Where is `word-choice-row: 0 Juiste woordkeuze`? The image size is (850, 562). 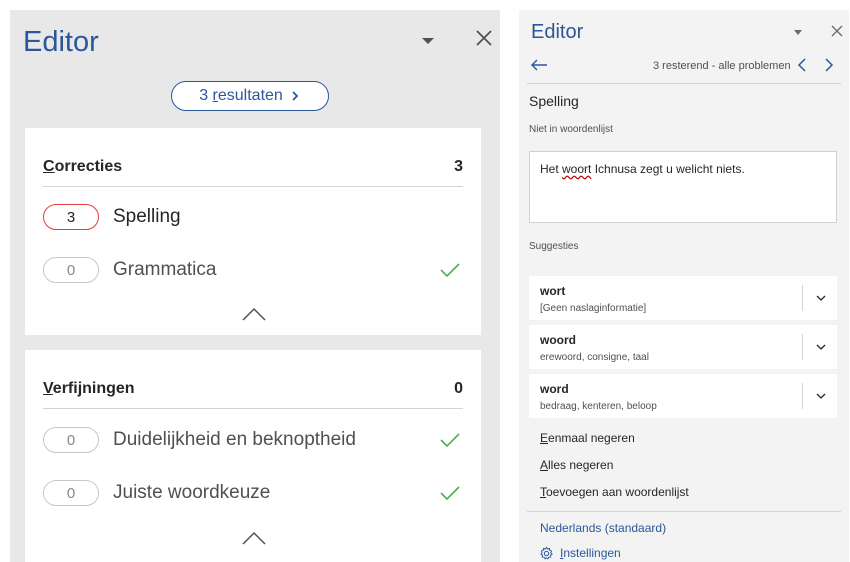
word-choice-row: 0 Juiste woordkeuze is located at coordinates (253, 493).